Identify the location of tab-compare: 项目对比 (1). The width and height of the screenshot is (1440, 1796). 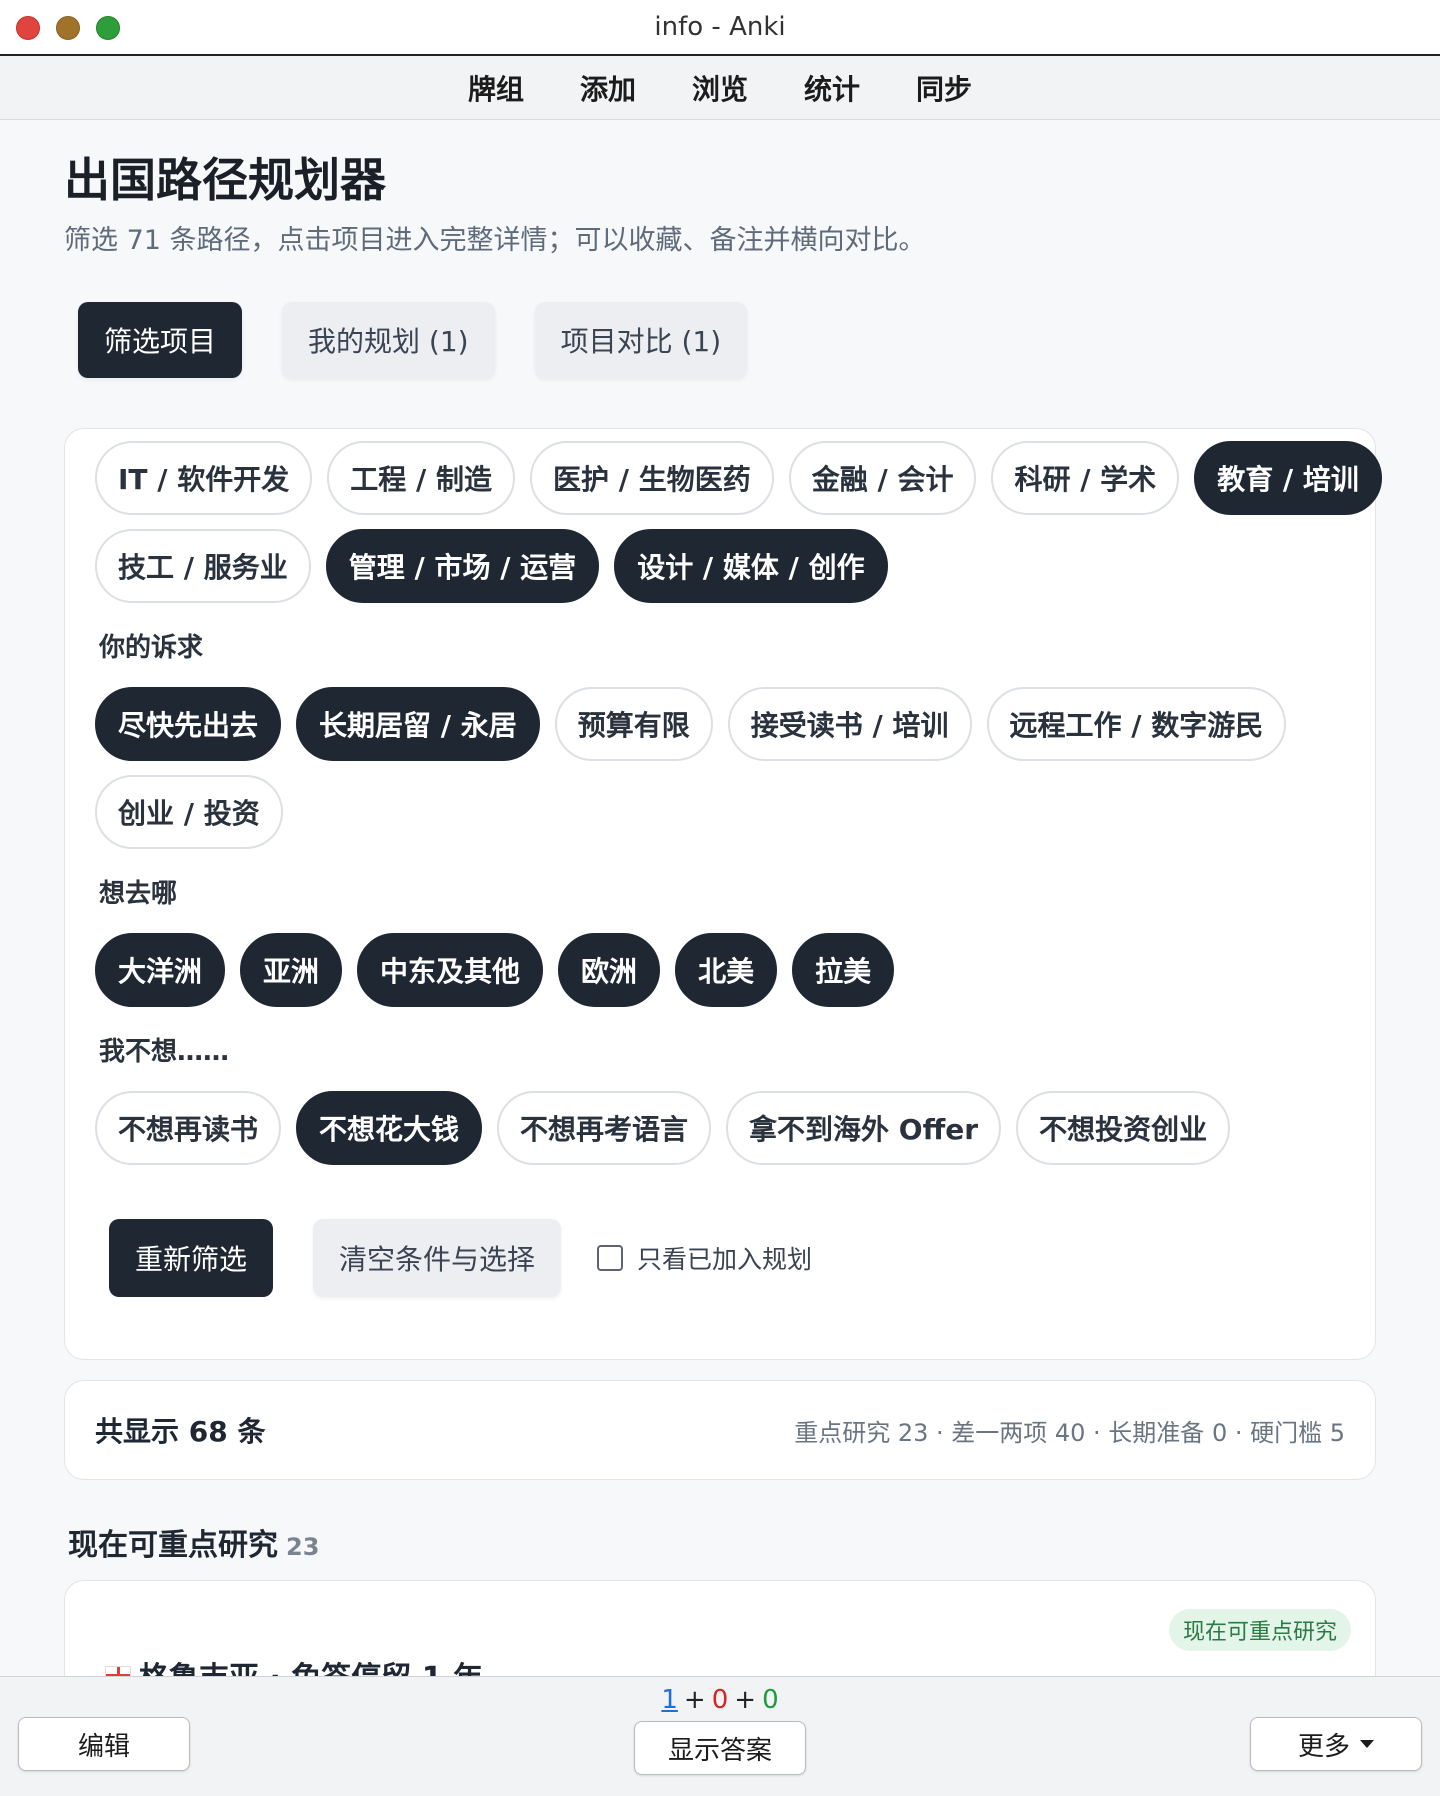
(641, 340).